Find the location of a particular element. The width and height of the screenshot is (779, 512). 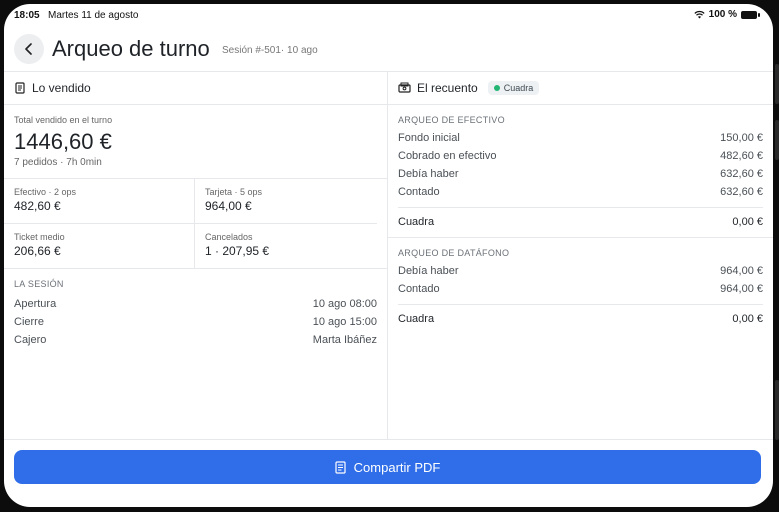

card-count-title: ARQUEO DE DATÁFONO is located at coordinates (454, 253).